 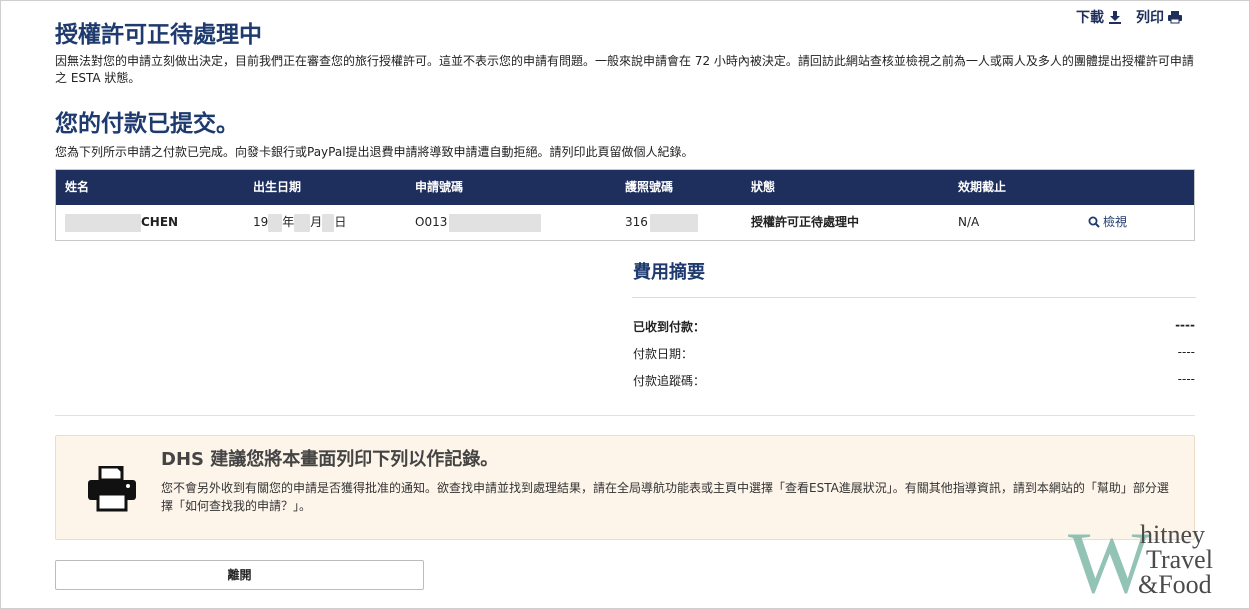 What do you see at coordinates (663, 354) in the screenshot?
I see `fee-label: 付款日期：` at bounding box center [663, 354].